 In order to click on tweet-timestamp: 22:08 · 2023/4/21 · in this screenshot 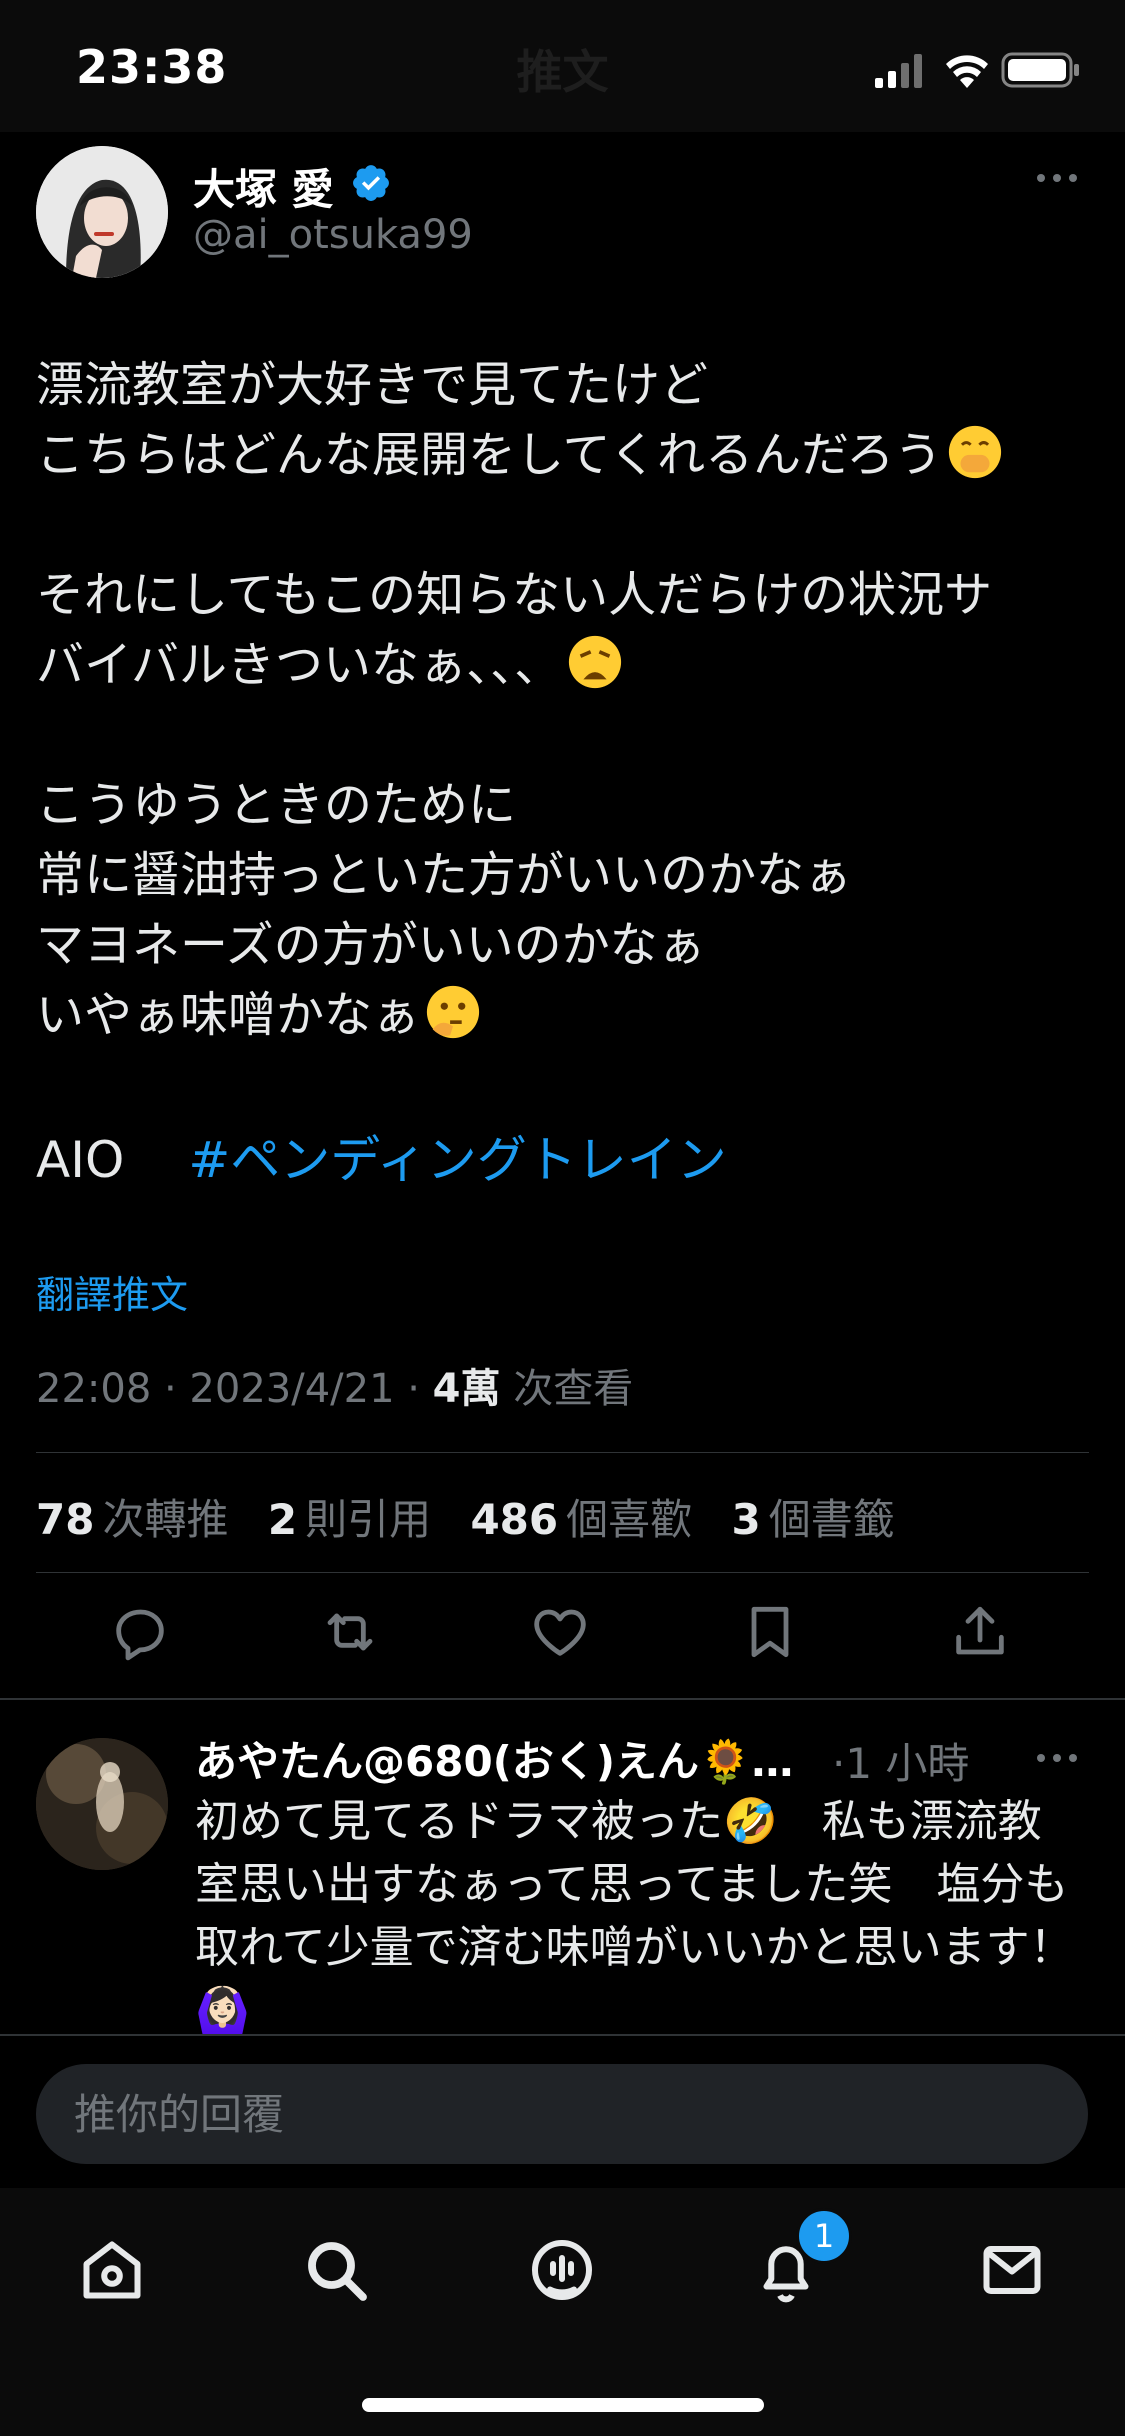, I will do `click(234, 1389)`.